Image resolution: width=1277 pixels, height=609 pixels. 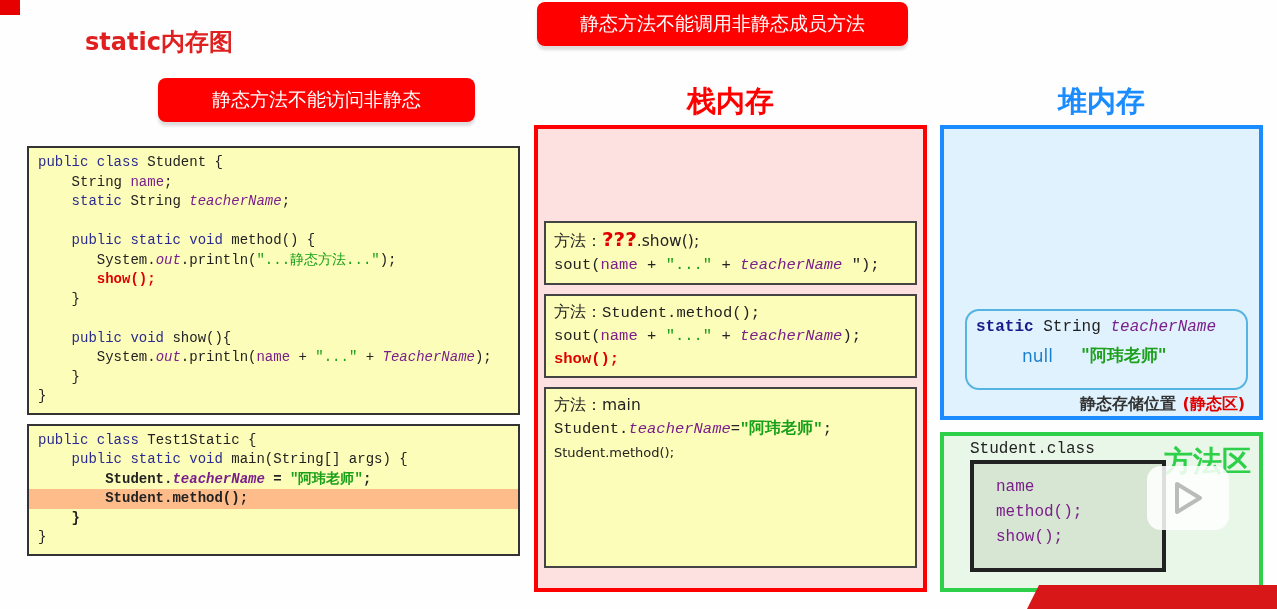 What do you see at coordinates (181, 201) in the screenshot?
I see `code-line: static String teacherName;` at bounding box center [181, 201].